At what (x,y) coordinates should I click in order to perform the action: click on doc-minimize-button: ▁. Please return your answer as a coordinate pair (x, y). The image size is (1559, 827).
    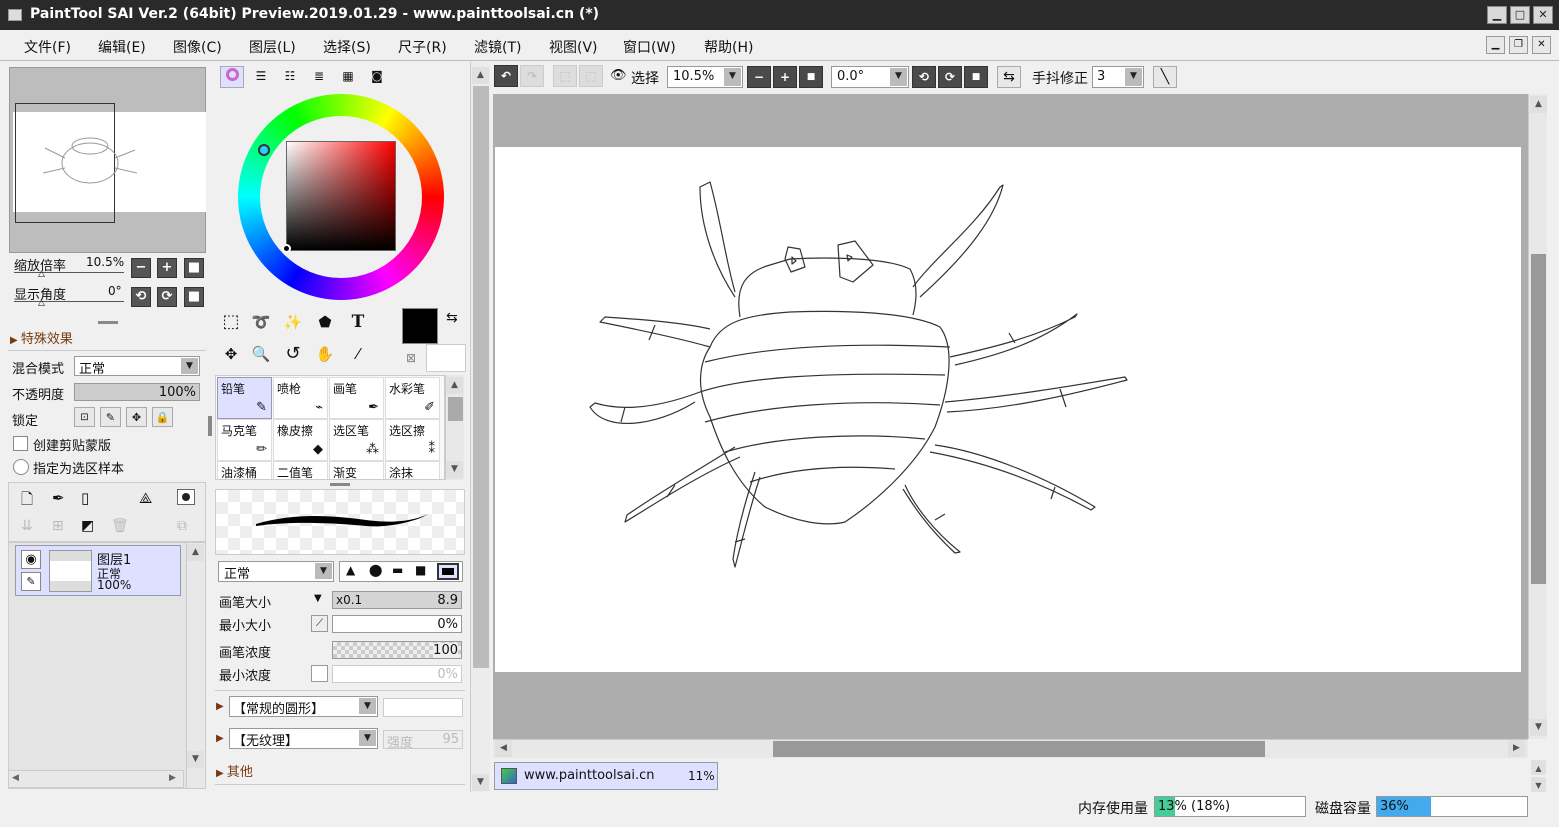
    Looking at the image, I should click on (1495, 45).